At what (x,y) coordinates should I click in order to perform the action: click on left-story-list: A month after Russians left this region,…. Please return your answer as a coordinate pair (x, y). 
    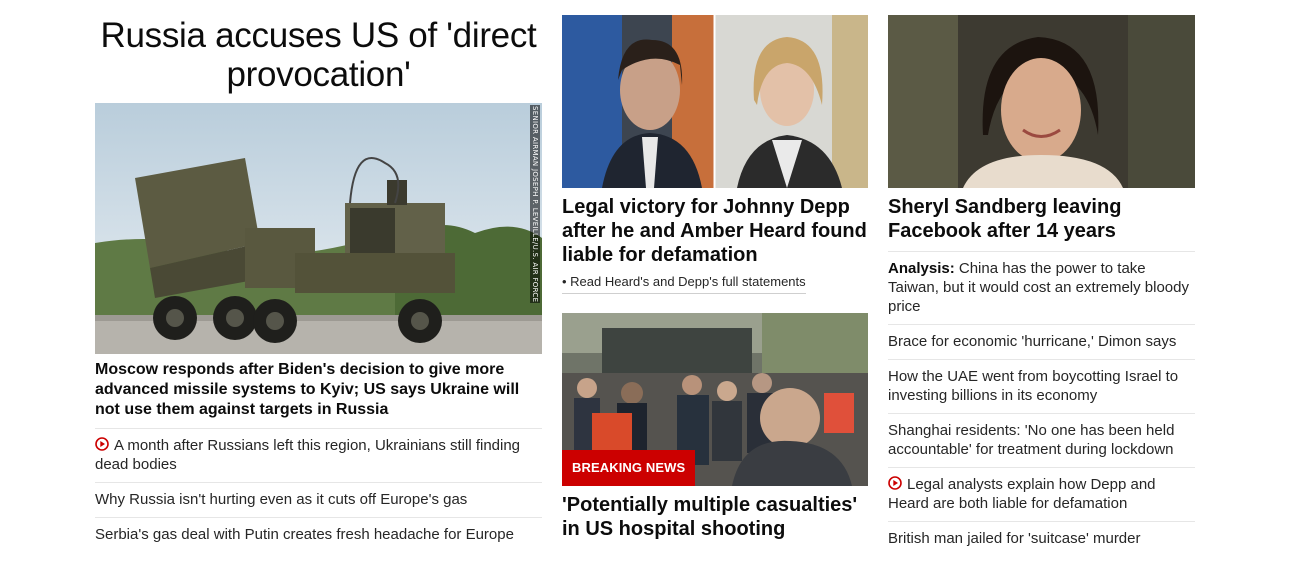
    Looking at the image, I should click on (318, 490).